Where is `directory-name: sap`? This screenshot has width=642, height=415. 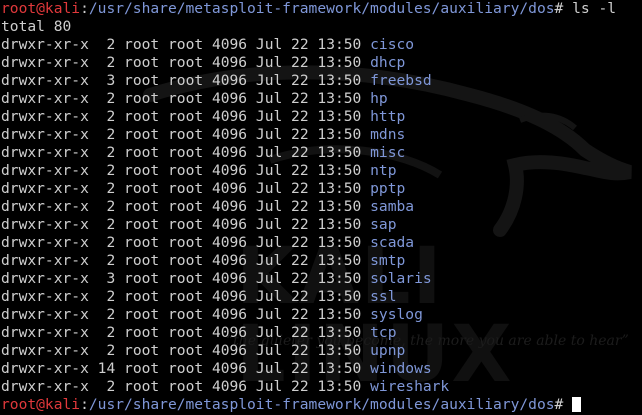
directory-name: sap is located at coordinates (383, 224).